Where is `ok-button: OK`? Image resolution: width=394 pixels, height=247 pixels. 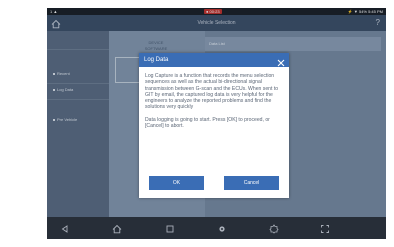 ok-button: OK is located at coordinates (176, 183).